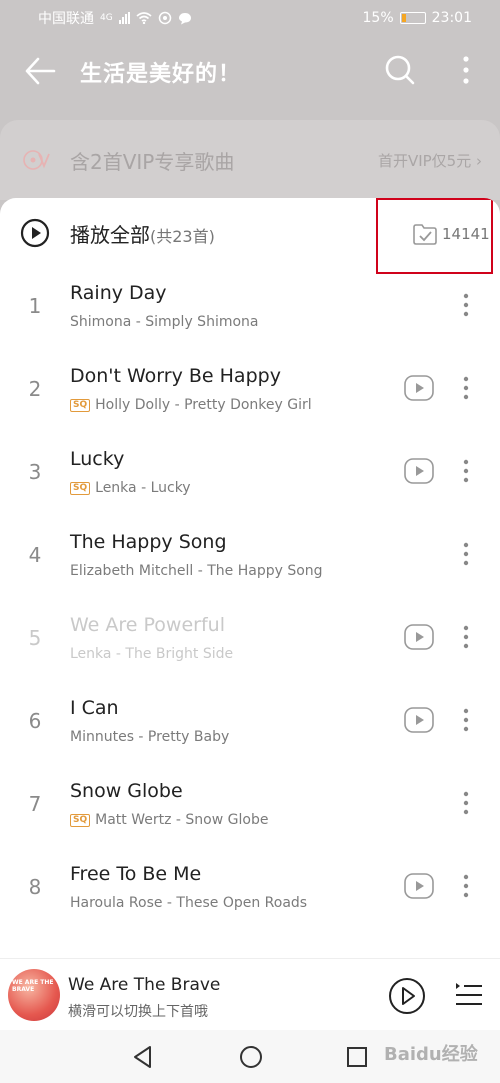 The image size is (500, 1083). What do you see at coordinates (466, 234) in the screenshot?
I see `collect-count: 14141` at bounding box center [466, 234].